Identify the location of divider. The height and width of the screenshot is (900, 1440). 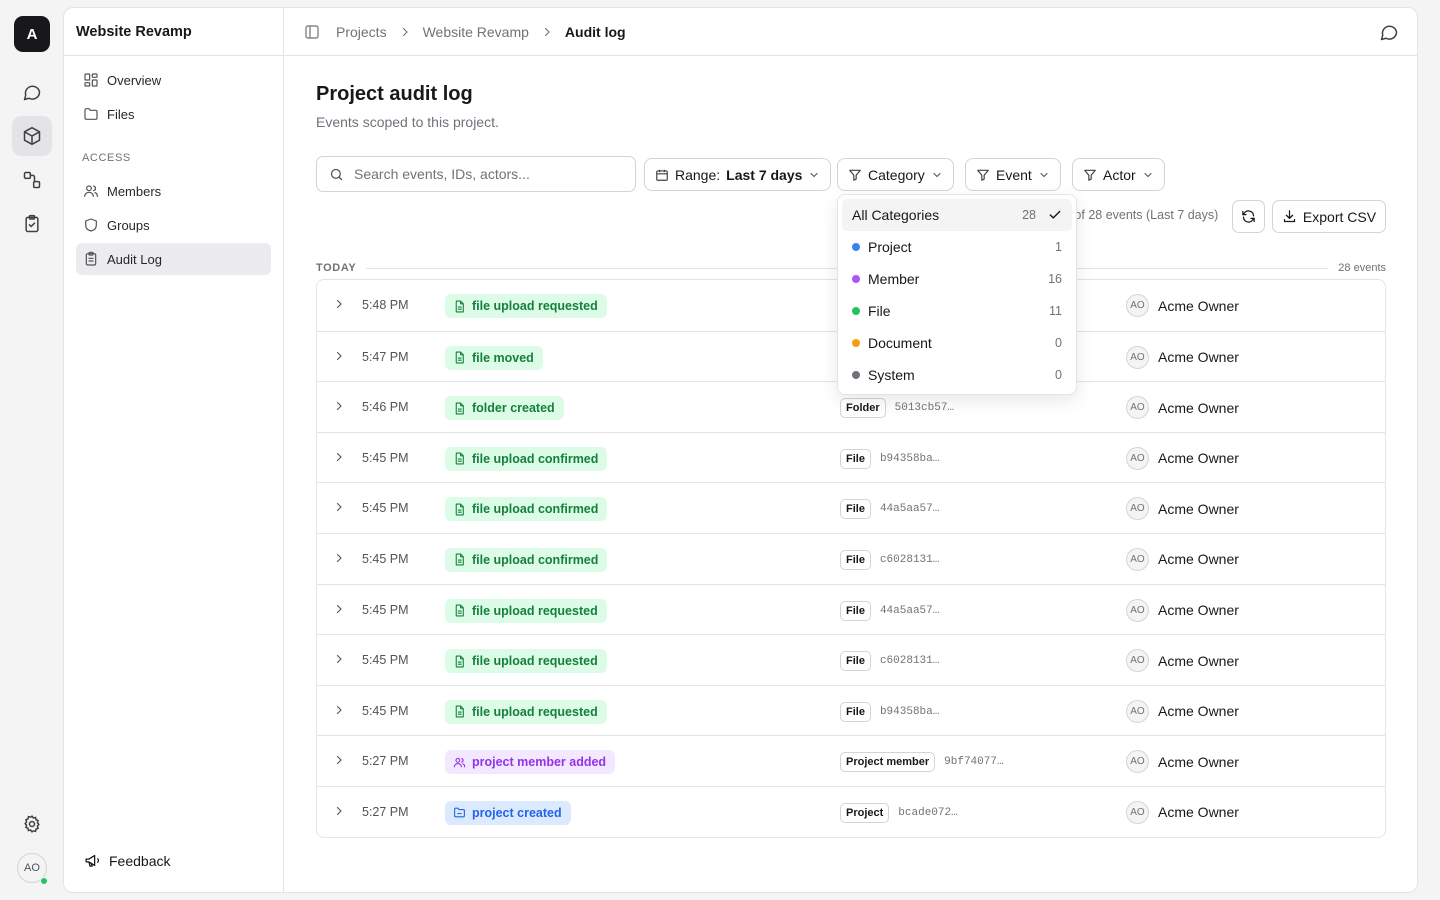
(174, 55).